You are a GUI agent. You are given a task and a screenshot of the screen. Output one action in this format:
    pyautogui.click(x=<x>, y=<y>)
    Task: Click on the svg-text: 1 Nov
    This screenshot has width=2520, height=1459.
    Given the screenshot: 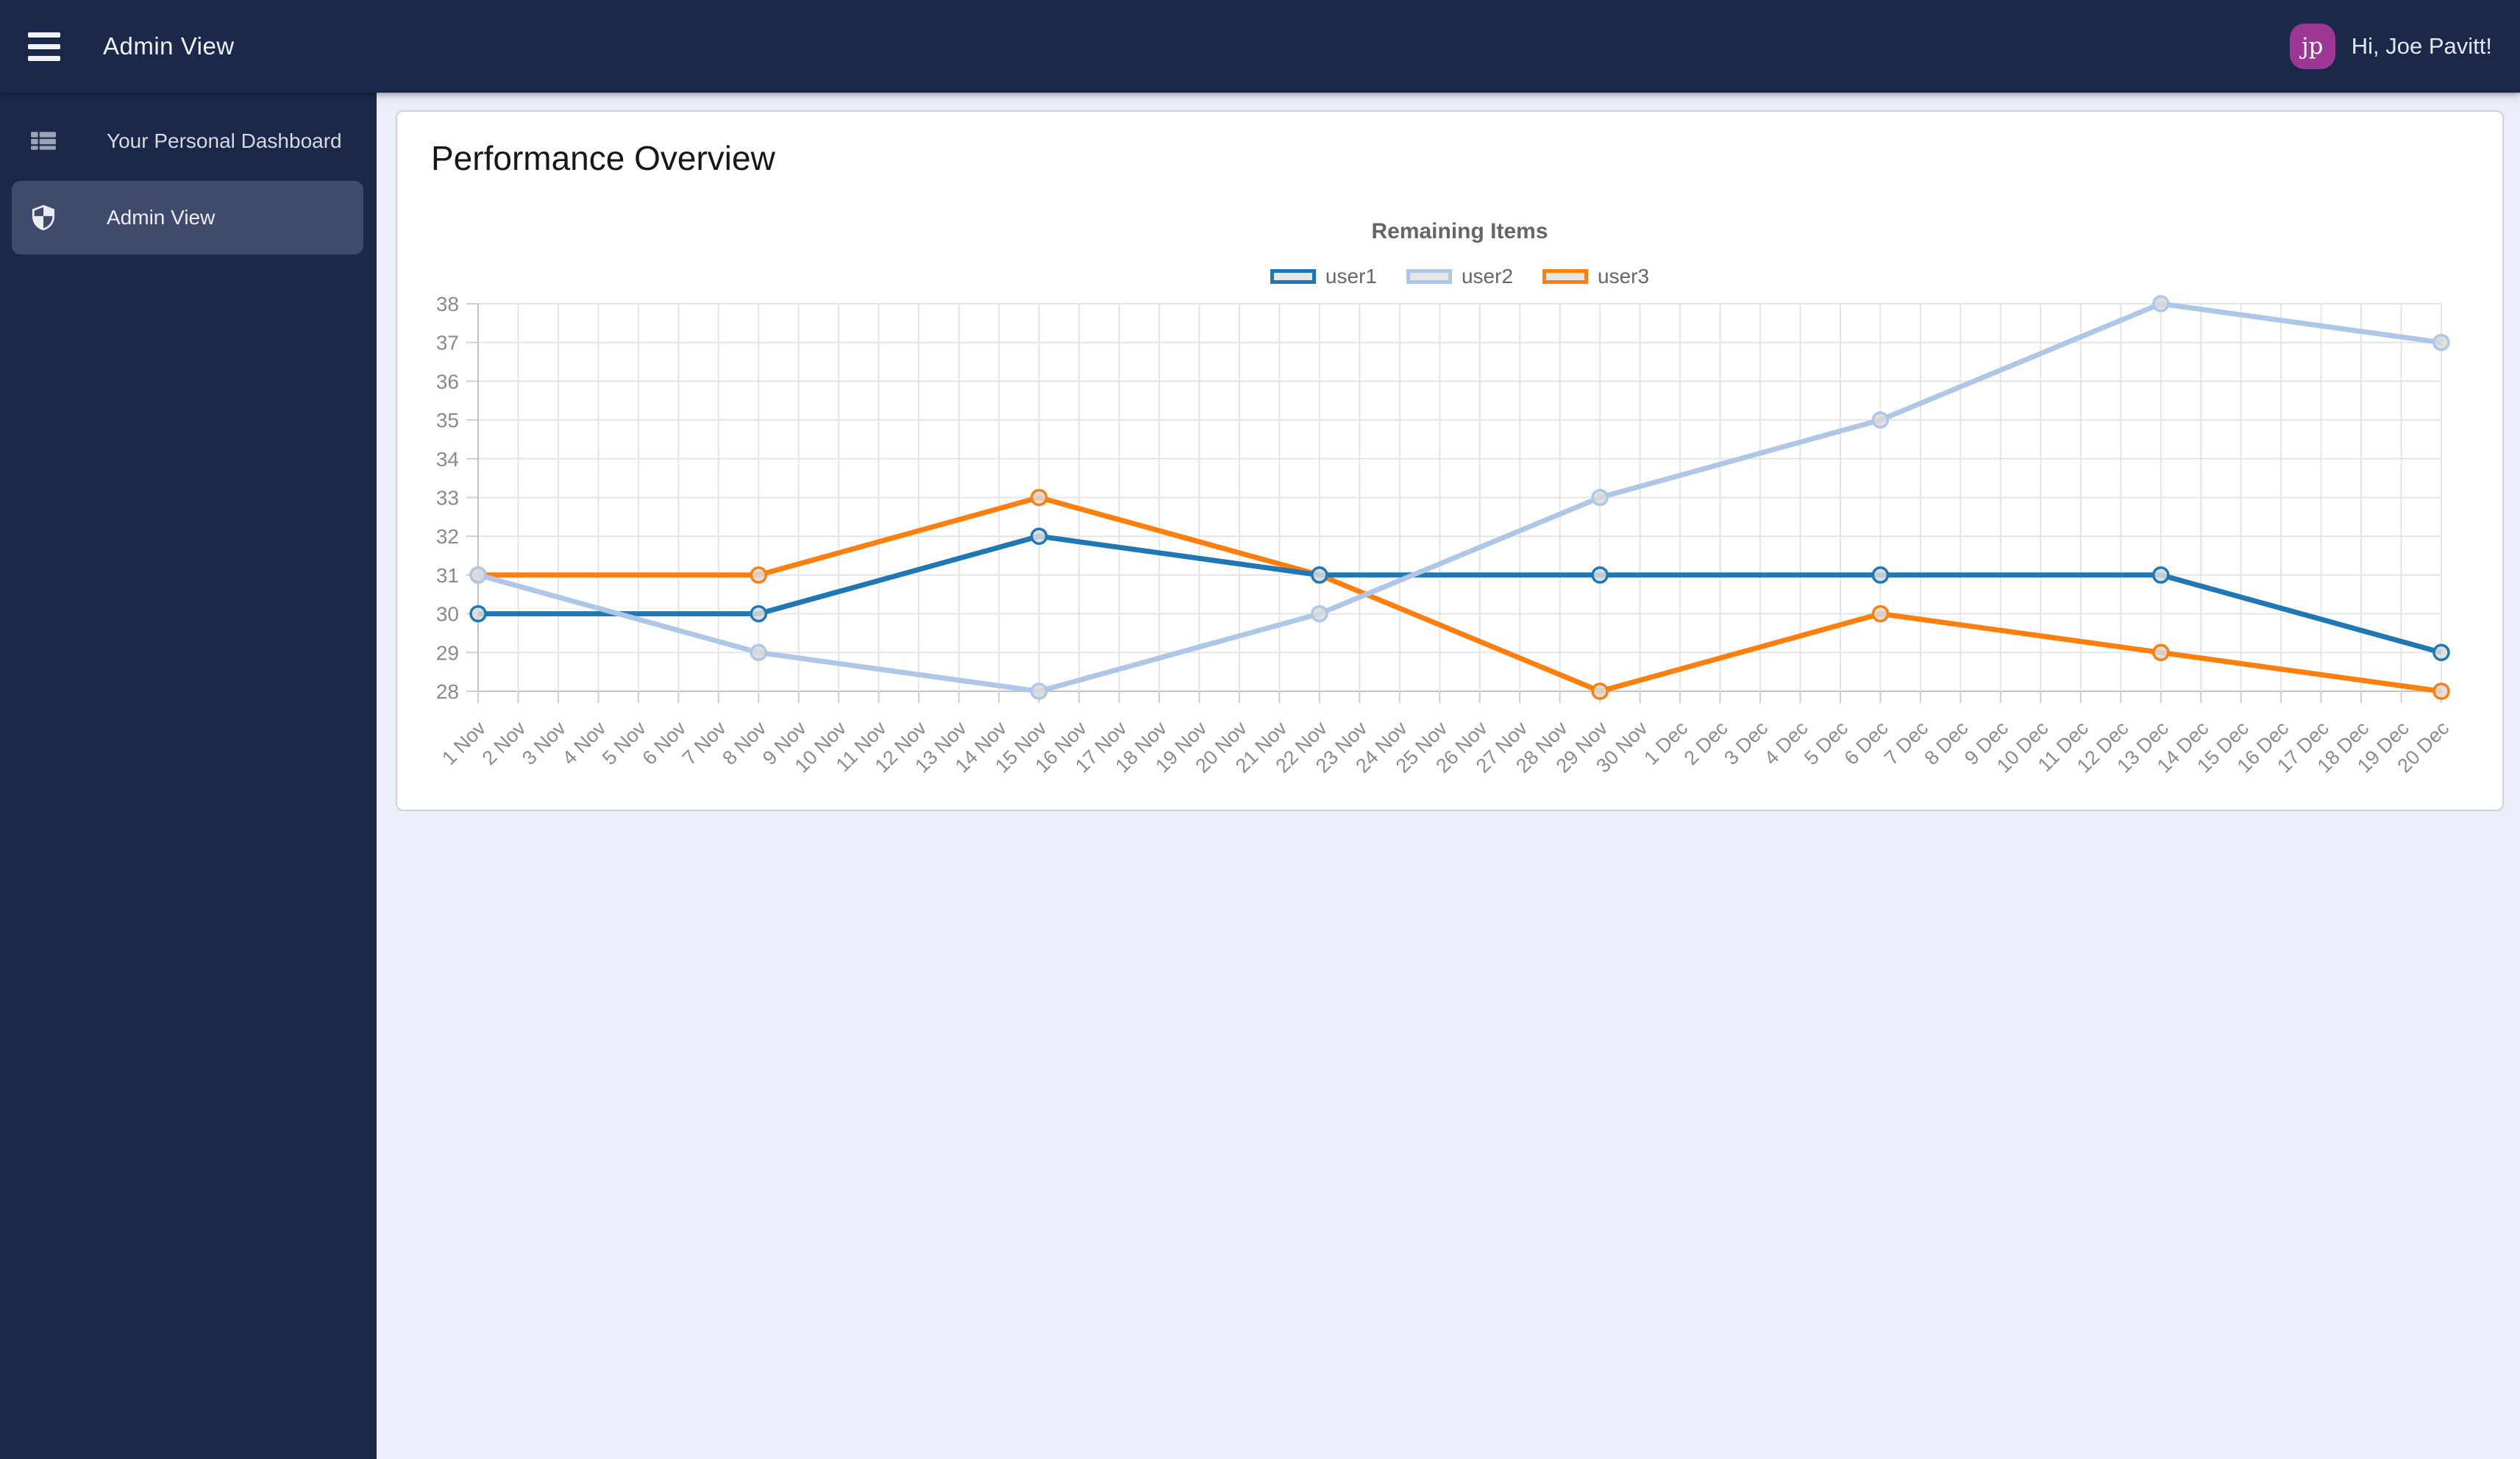 What is the action you would take?
    pyautogui.click(x=464, y=743)
    